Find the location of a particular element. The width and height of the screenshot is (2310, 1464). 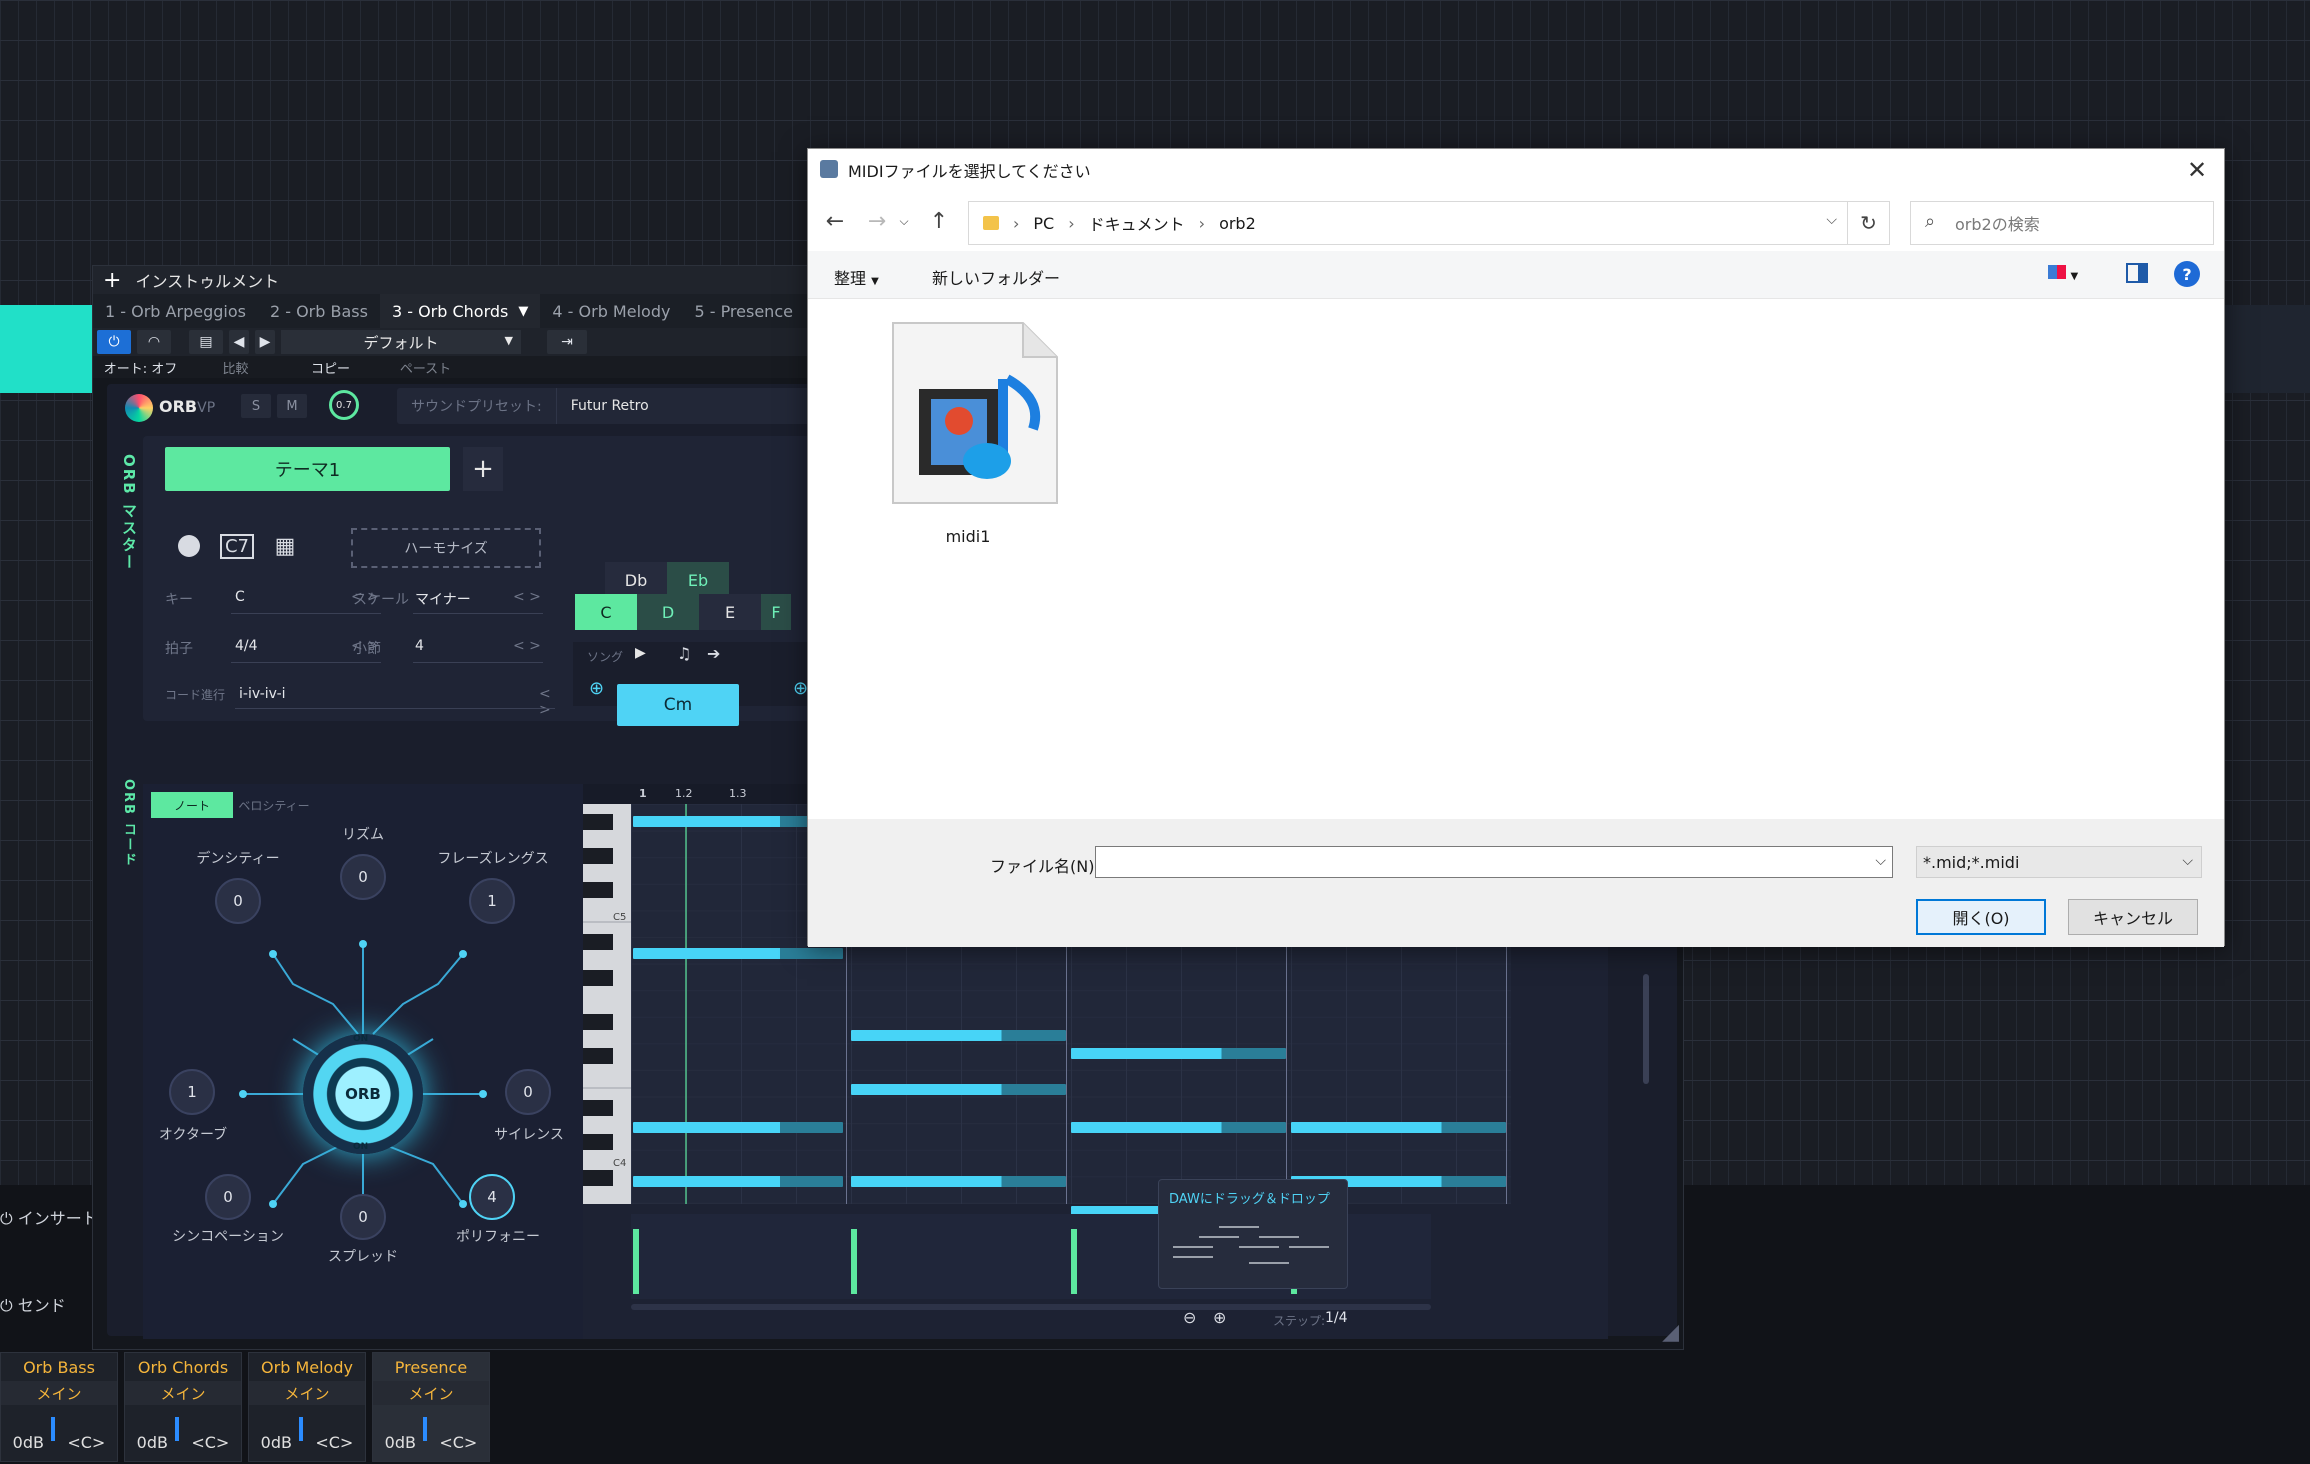

bars-field: 小節 4 < > is located at coordinates (463, 650).